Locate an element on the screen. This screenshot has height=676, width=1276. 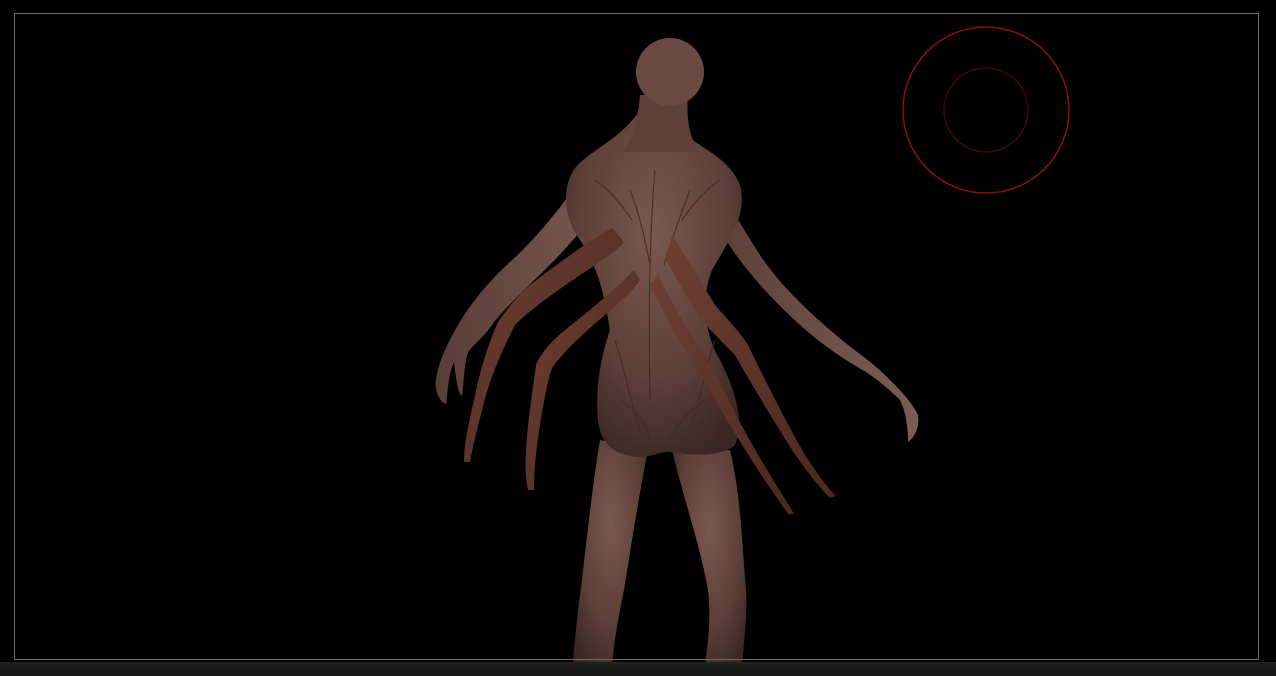
head is located at coordinates (670, 72).